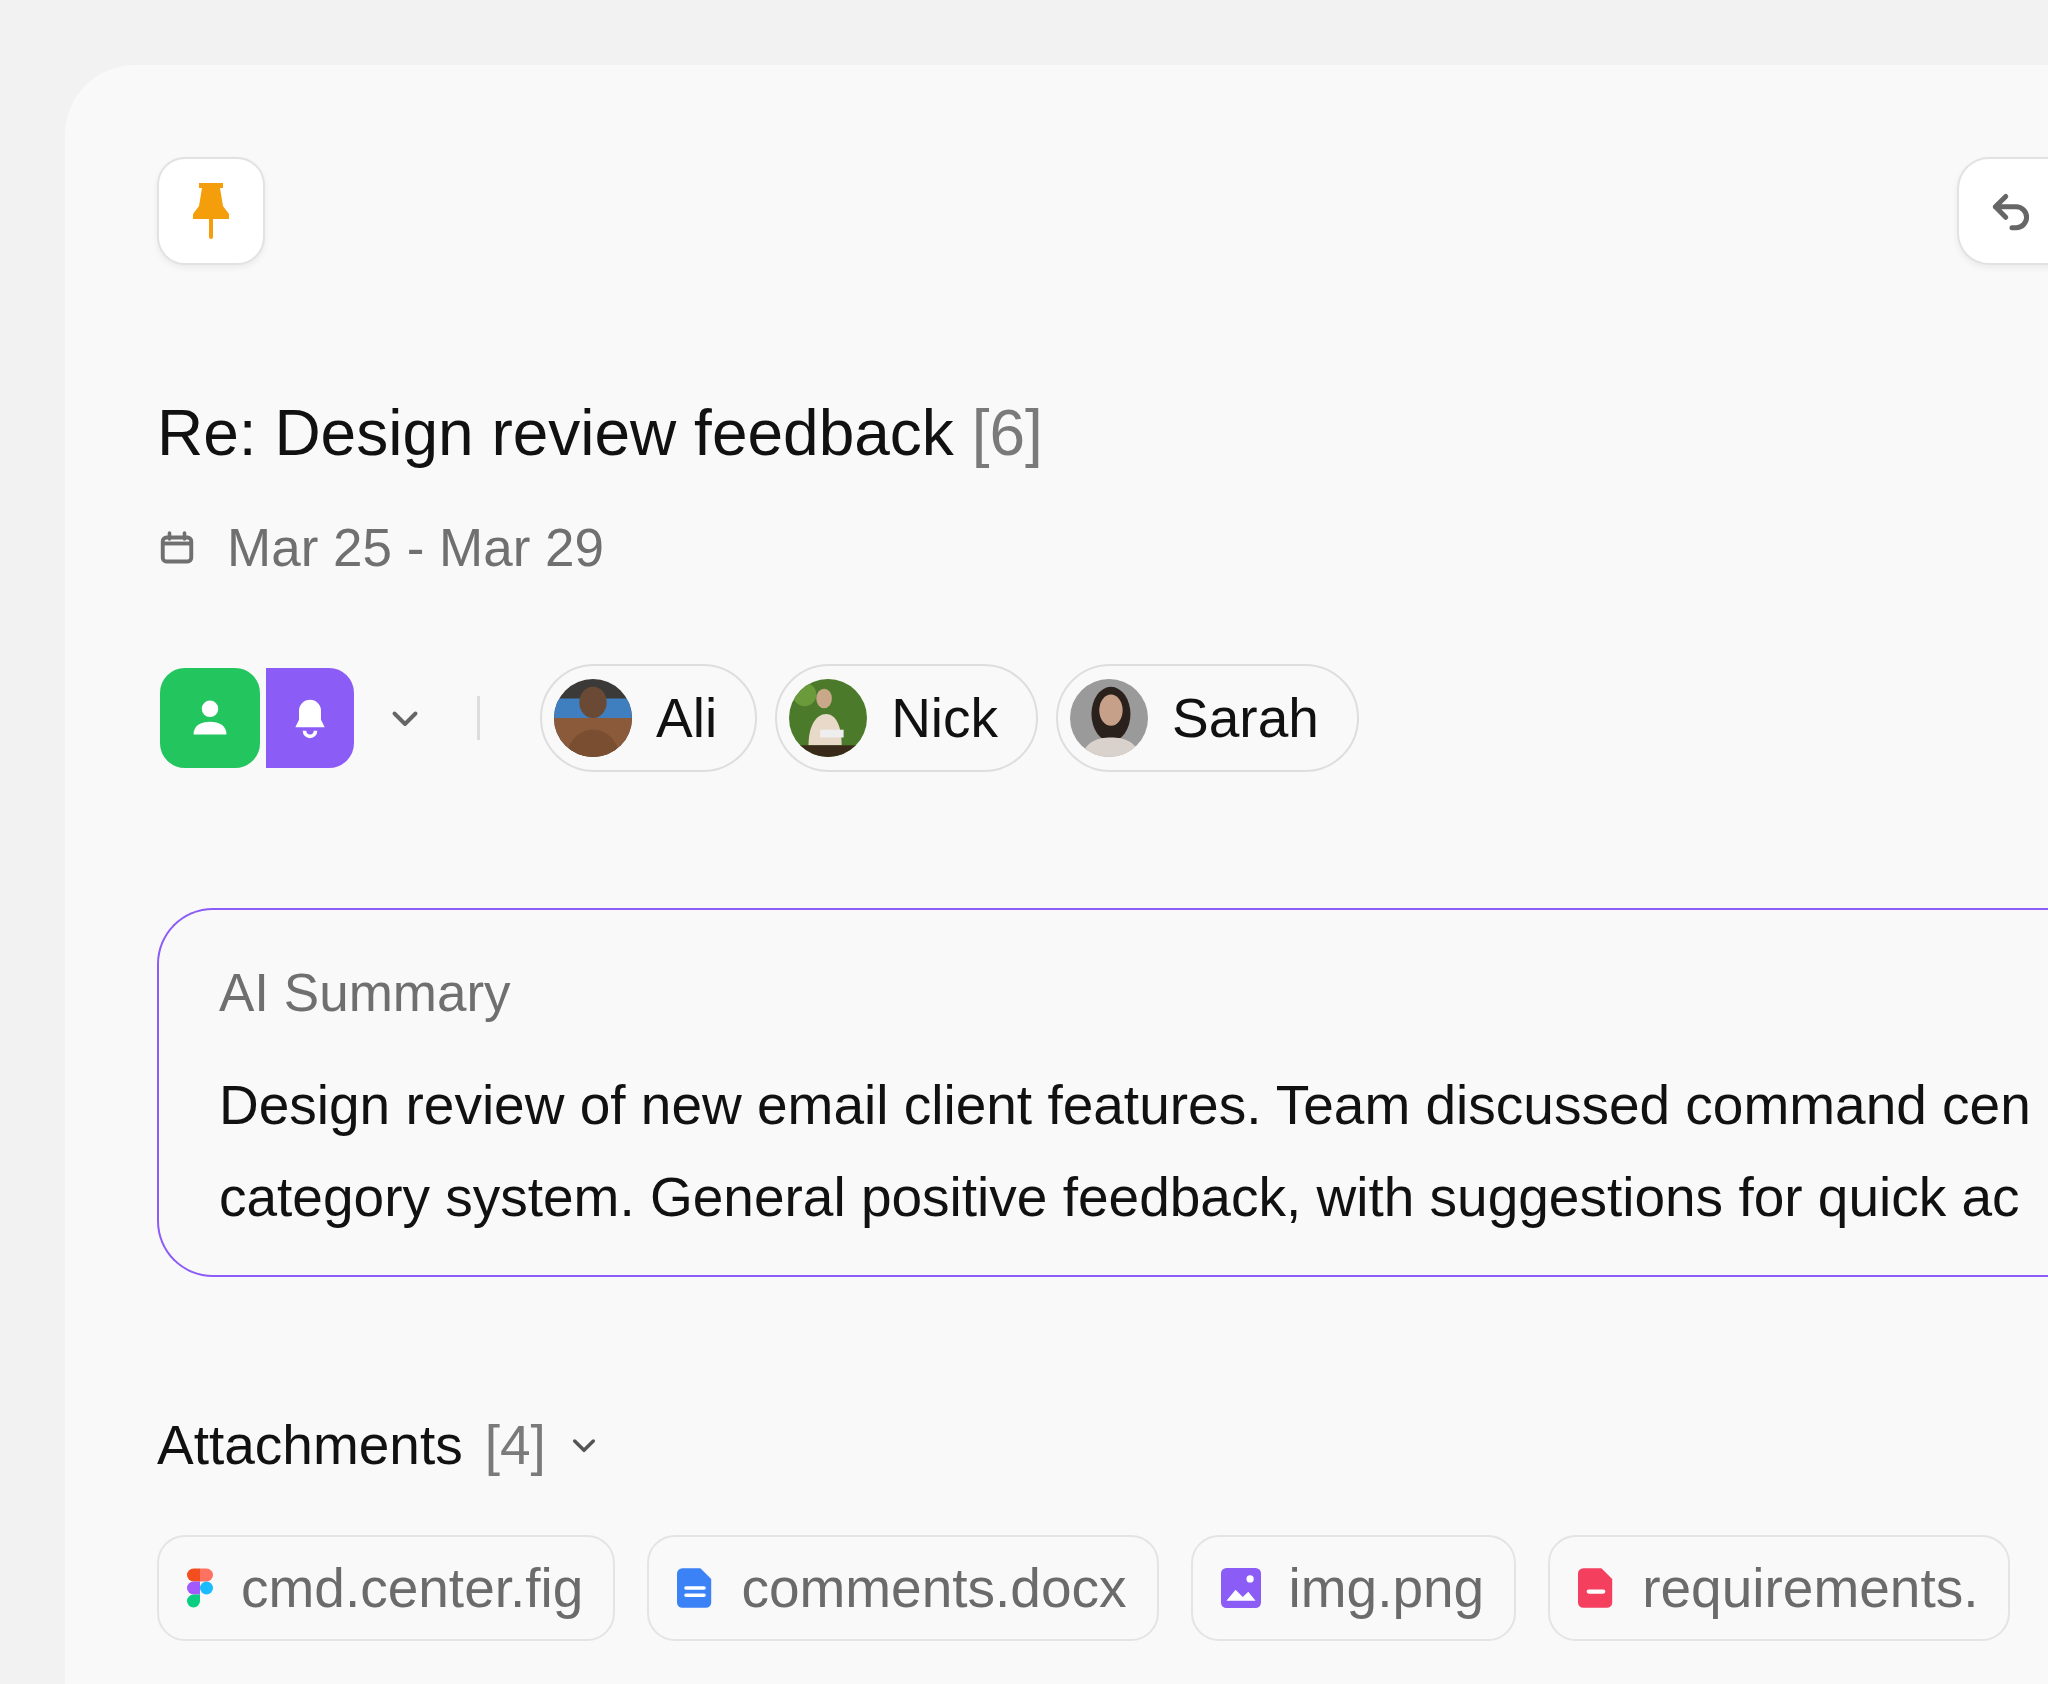 This screenshot has width=2048, height=1684. What do you see at coordinates (1125, 1105) in the screenshot?
I see `summary-text: Design review of new email client features. Team discussed command cen` at bounding box center [1125, 1105].